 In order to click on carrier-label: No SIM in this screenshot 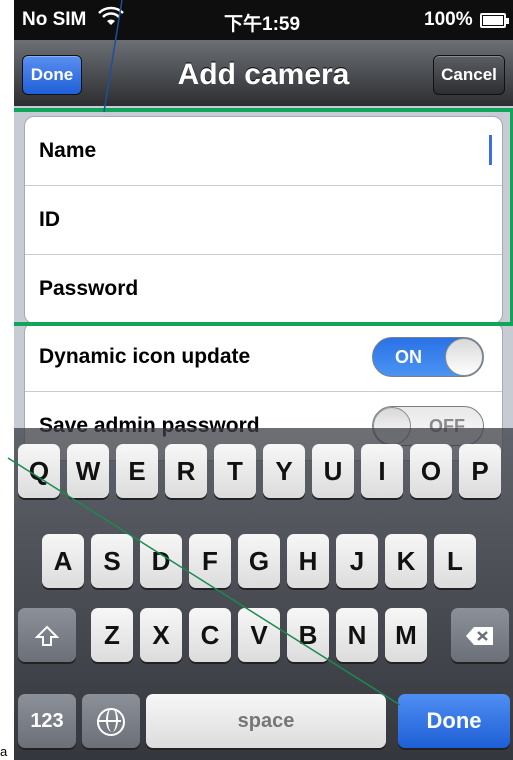, I will do `click(54, 19)`.